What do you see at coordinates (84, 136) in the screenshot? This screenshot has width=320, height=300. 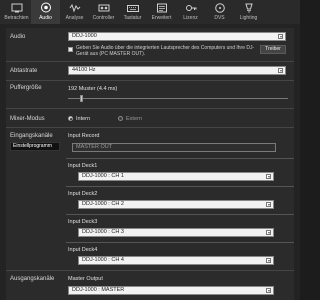 I see `input-record-label: Input Record` at bounding box center [84, 136].